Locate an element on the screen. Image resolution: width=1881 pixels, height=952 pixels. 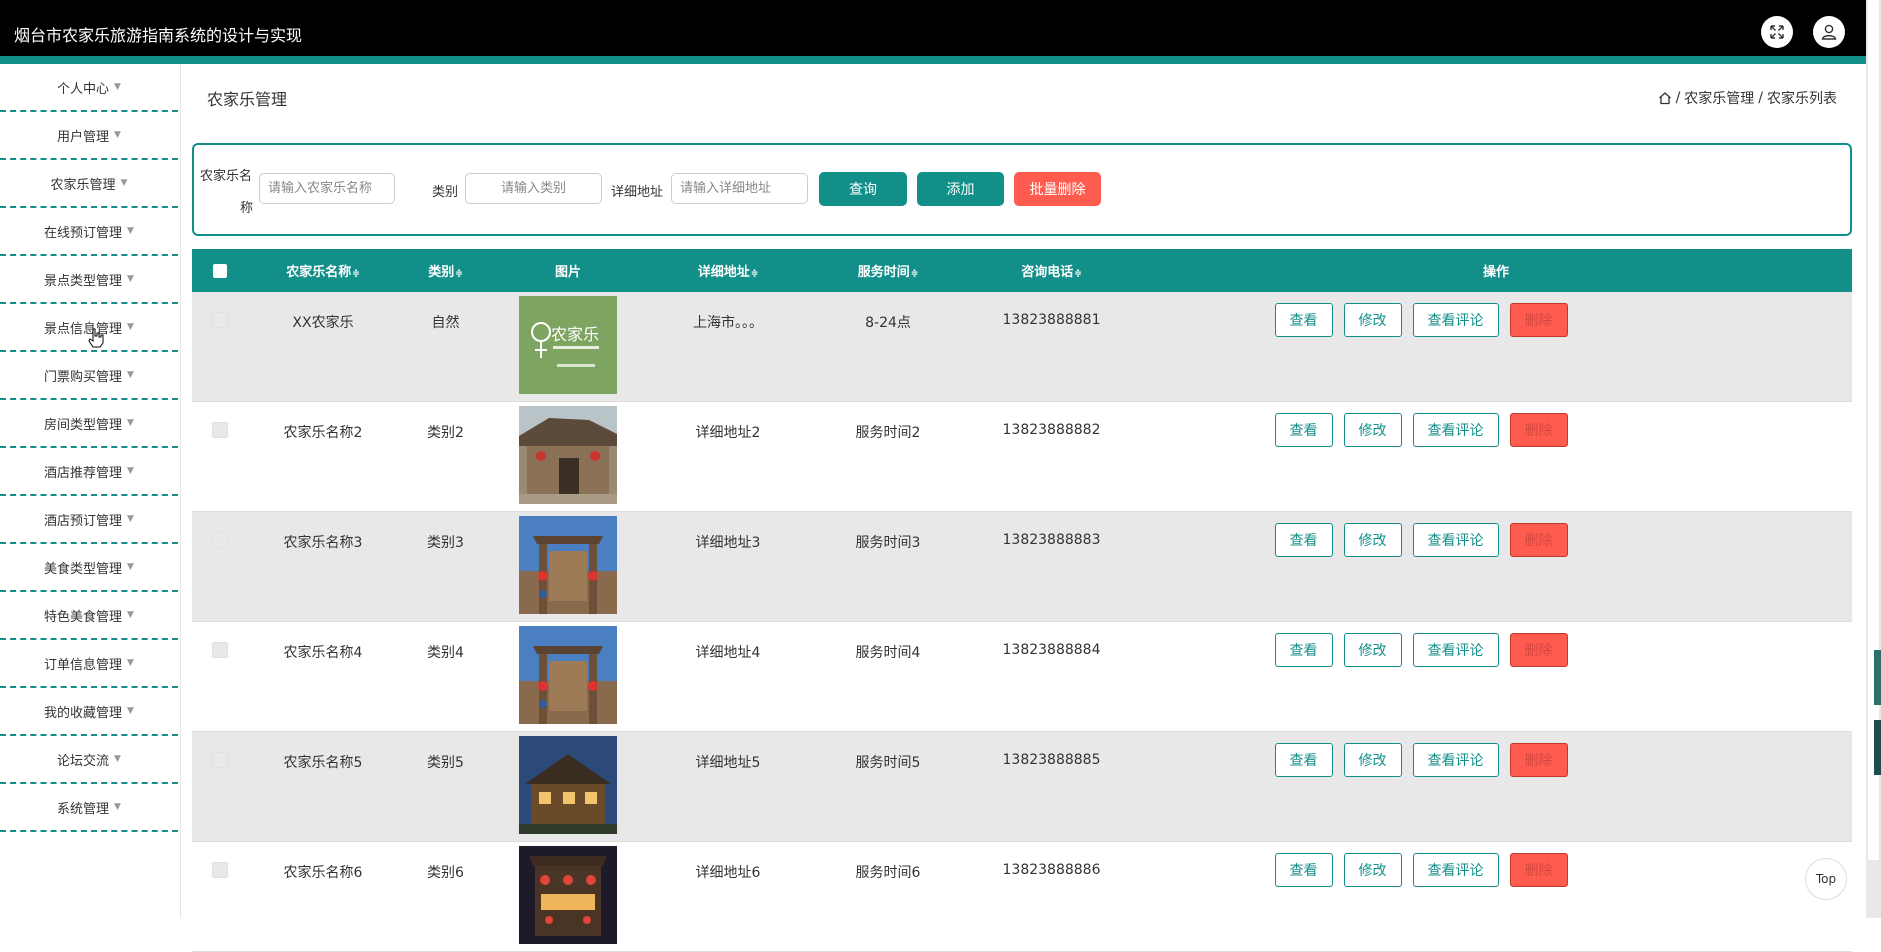
sidebar-item-room-types: 房间类型管理 ▼ is located at coordinates (89, 424).